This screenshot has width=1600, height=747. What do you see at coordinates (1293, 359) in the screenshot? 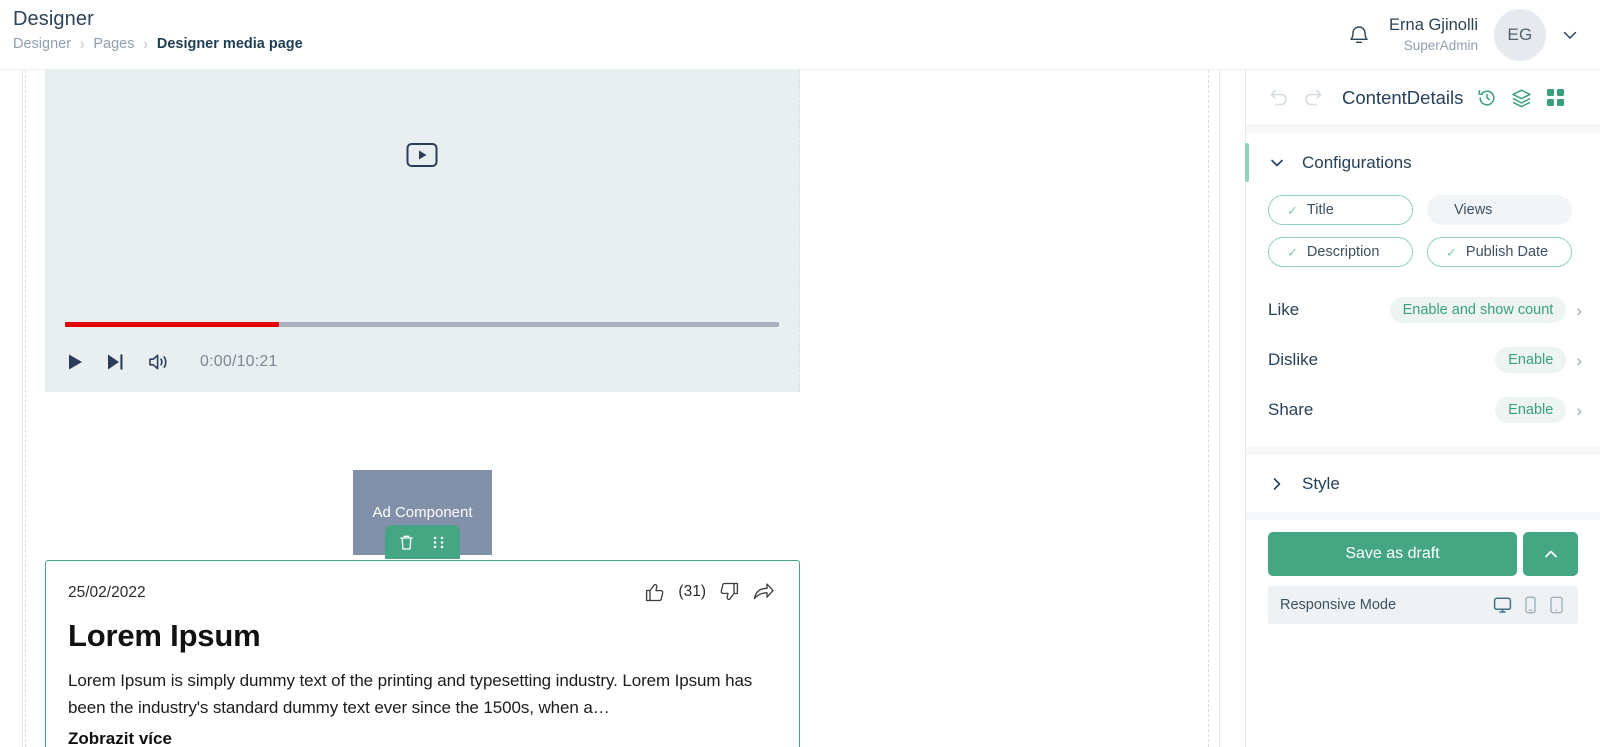
I see `setting-key: Dislike` at bounding box center [1293, 359].